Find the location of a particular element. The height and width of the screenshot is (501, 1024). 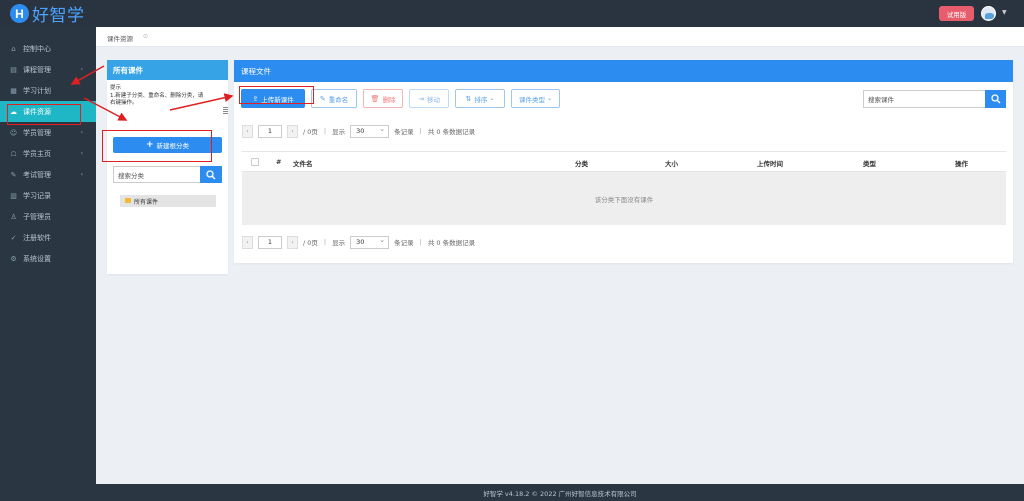

type-label: 课件类型 is located at coordinates (531, 99).